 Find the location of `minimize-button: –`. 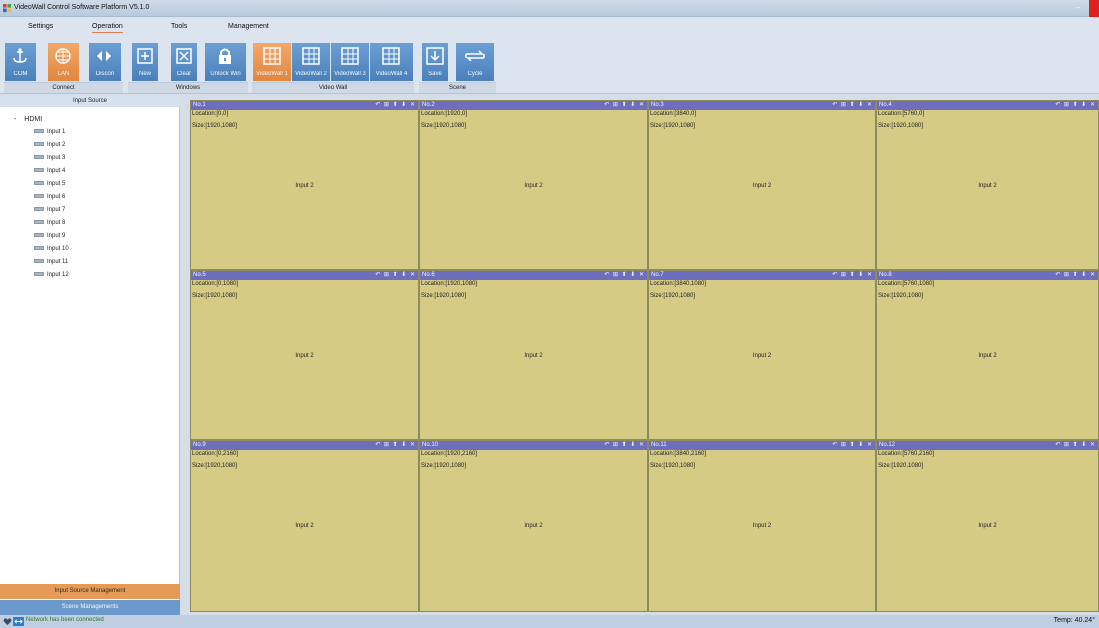

minimize-button: – is located at coordinates (1078, 8).